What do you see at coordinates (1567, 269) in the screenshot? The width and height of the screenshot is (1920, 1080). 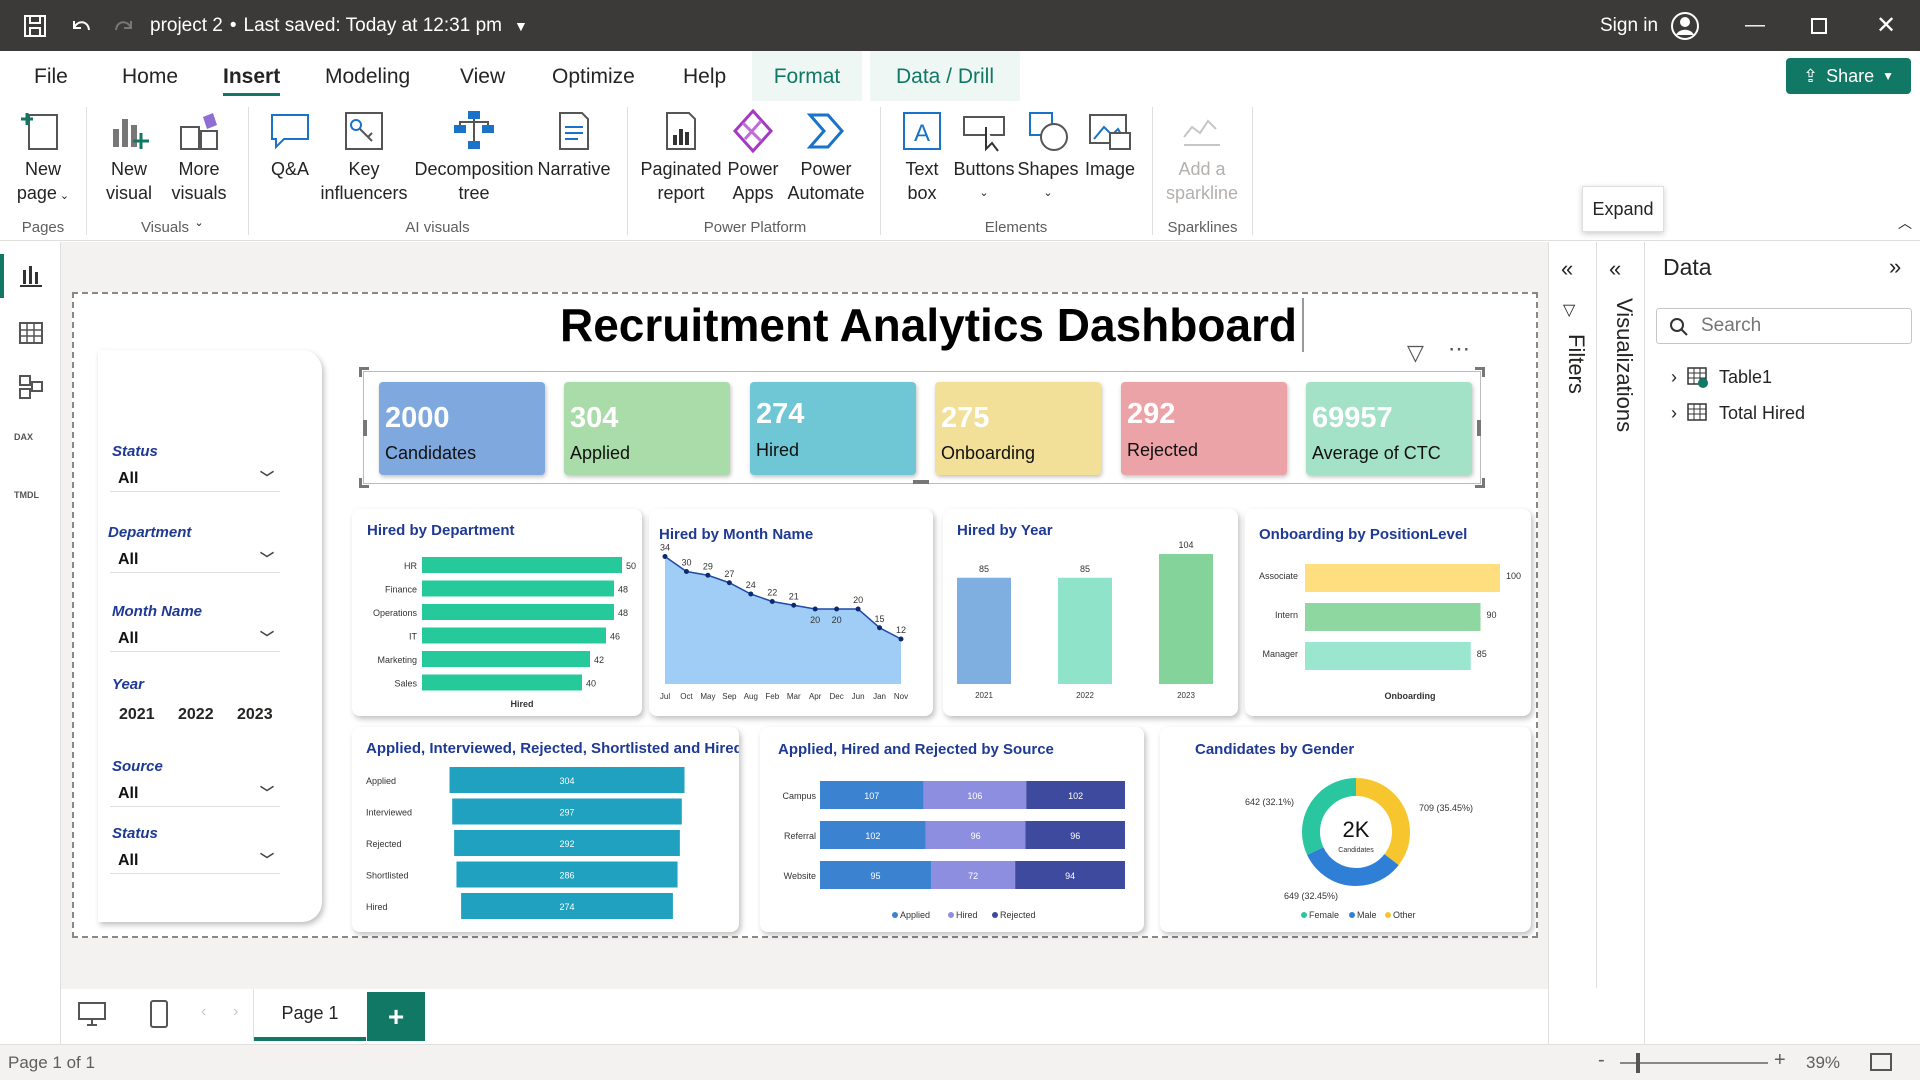 I see `expand-filters-icon: «` at bounding box center [1567, 269].